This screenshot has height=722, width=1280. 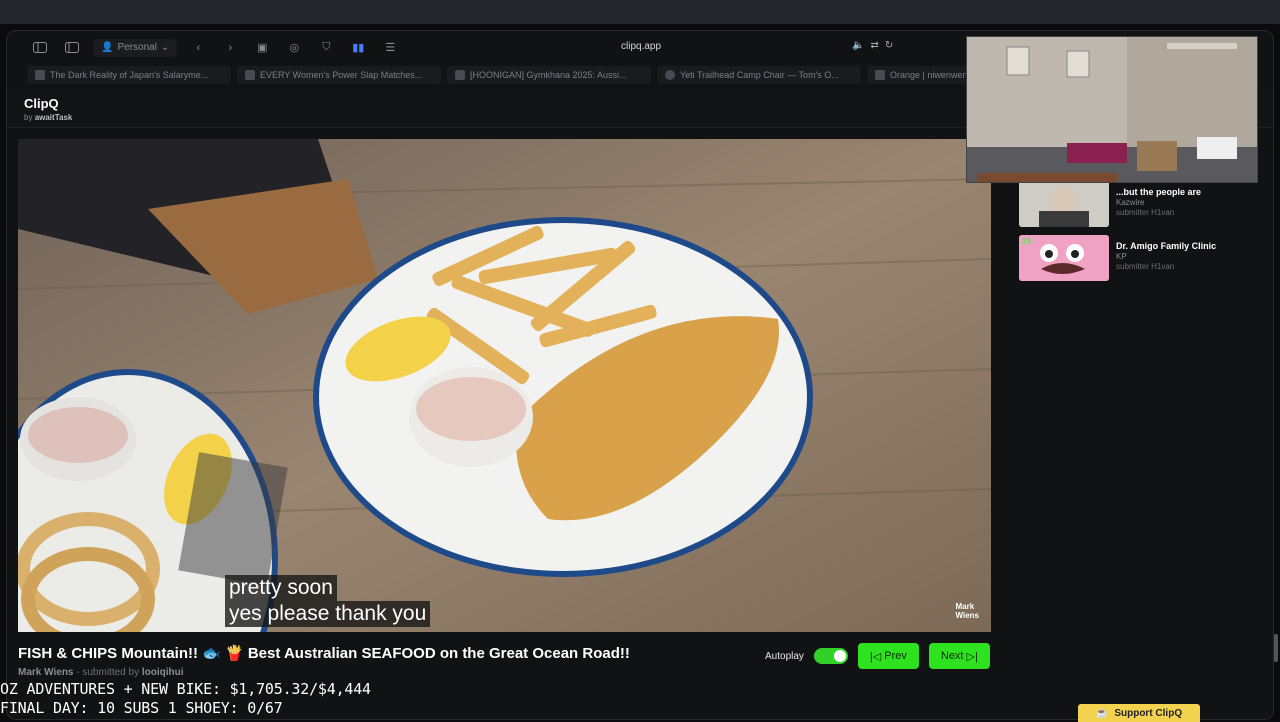 What do you see at coordinates (889, 45) in the screenshot?
I see `reload-icon: ↻` at bounding box center [889, 45].